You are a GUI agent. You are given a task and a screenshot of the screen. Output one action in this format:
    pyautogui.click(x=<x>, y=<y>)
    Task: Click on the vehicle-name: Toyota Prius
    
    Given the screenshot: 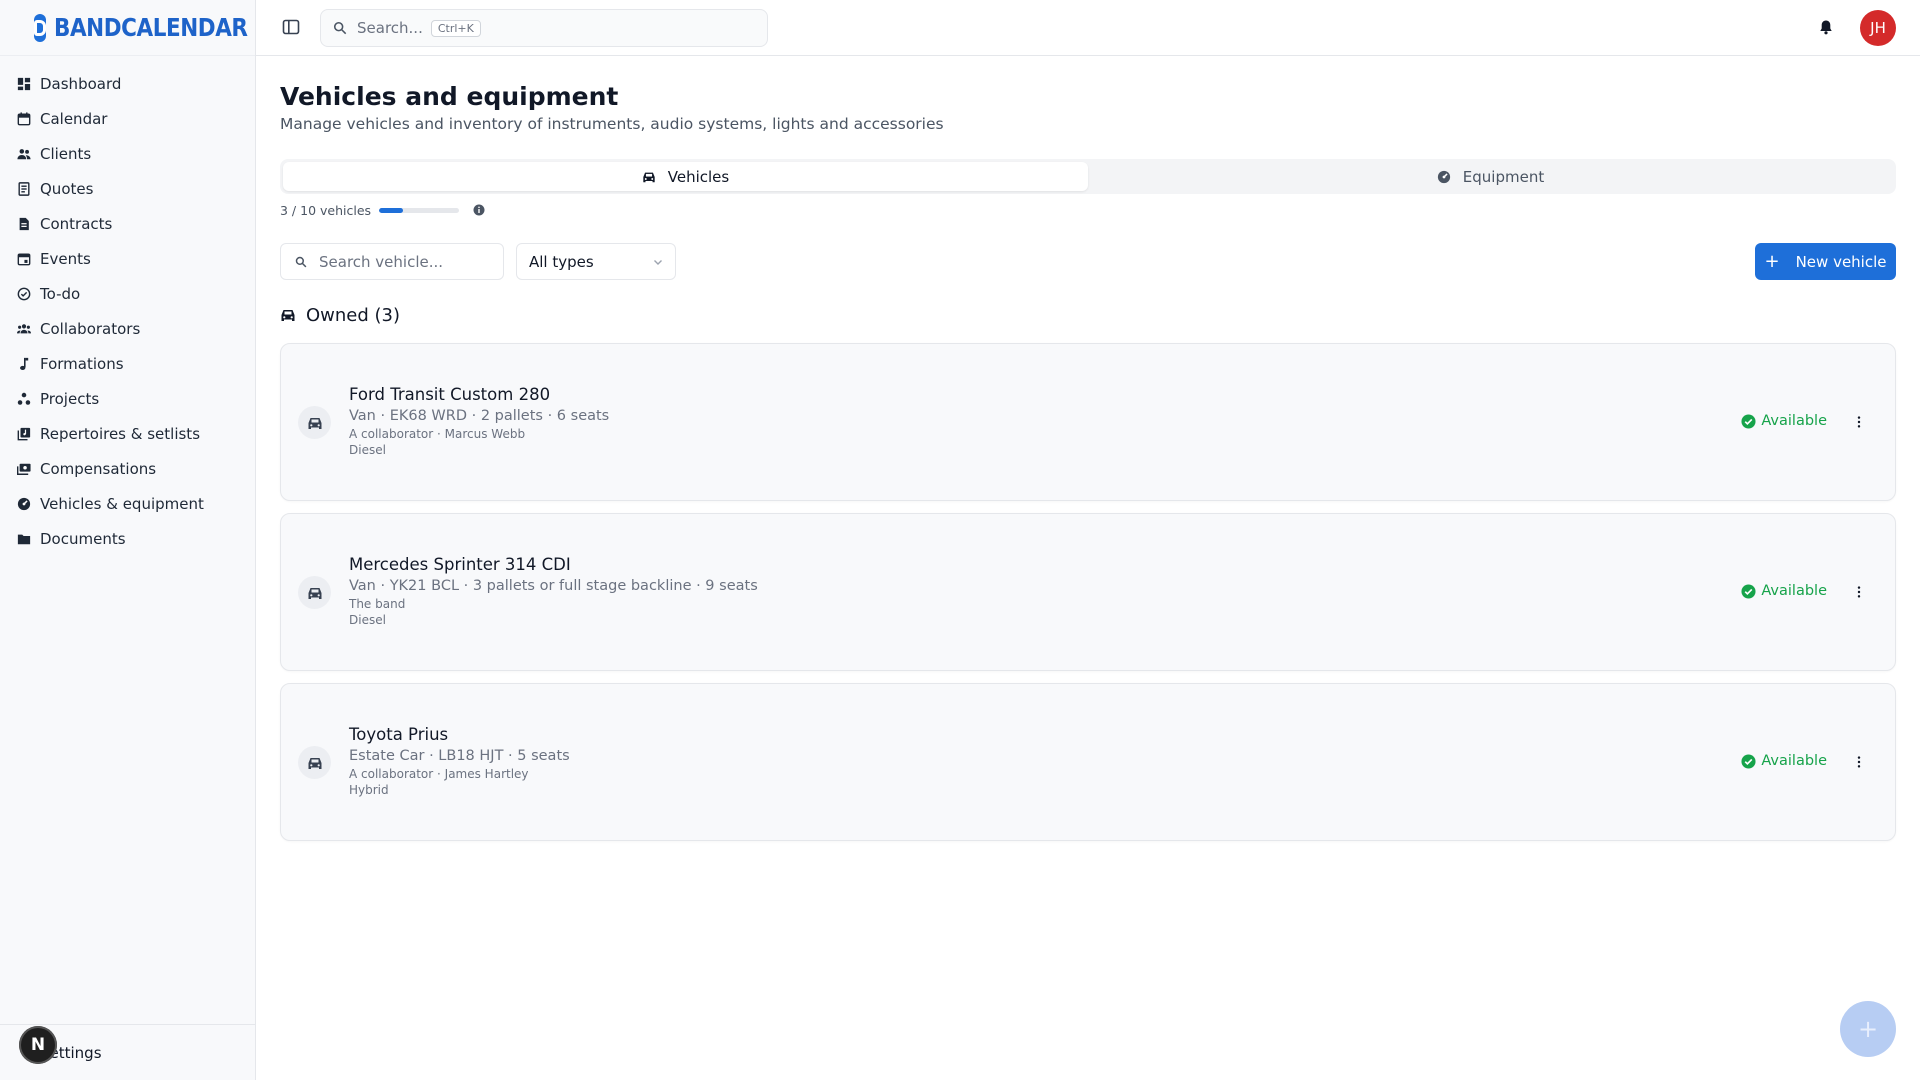 What is the action you would take?
    pyautogui.click(x=399, y=734)
    